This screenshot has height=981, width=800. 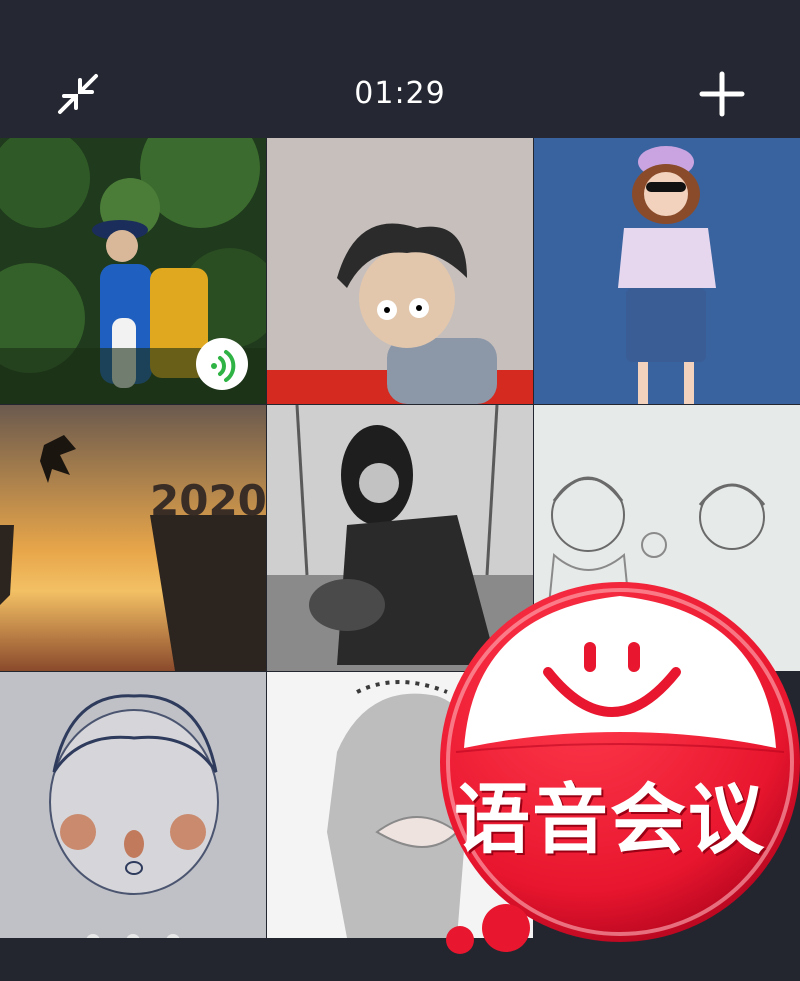 What do you see at coordinates (133, 271) in the screenshot?
I see `participant-tile-hiker` at bounding box center [133, 271].